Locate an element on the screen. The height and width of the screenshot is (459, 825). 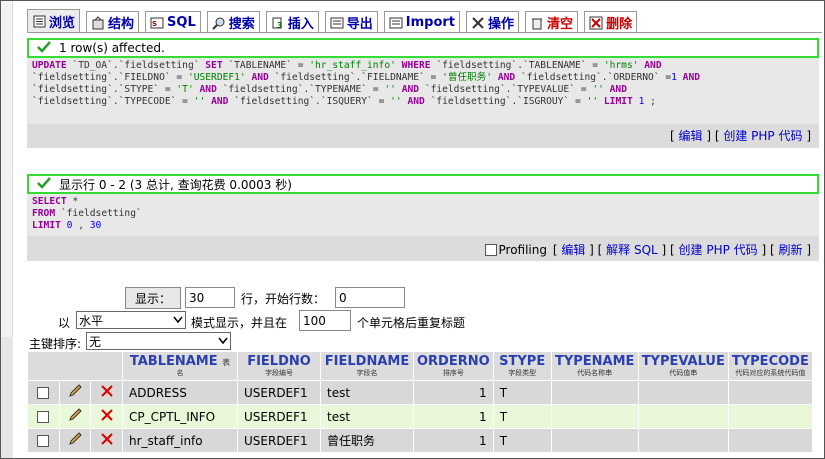
tab-label: 操作 is located at coordinates (501, 24).